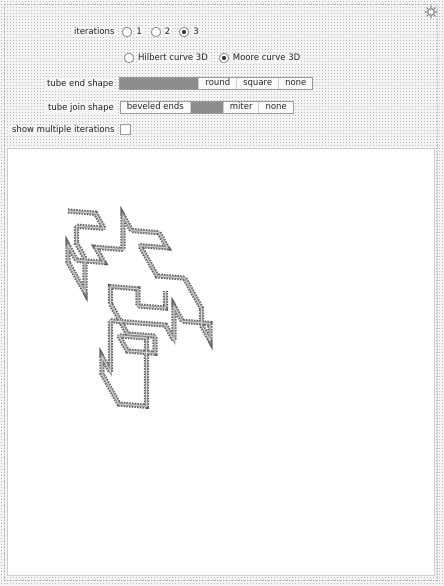 The image size is (444, 586). Describe the element at coordinates (126, 129) in the screenshot. I see `show-multiple-checkbox` at that location.